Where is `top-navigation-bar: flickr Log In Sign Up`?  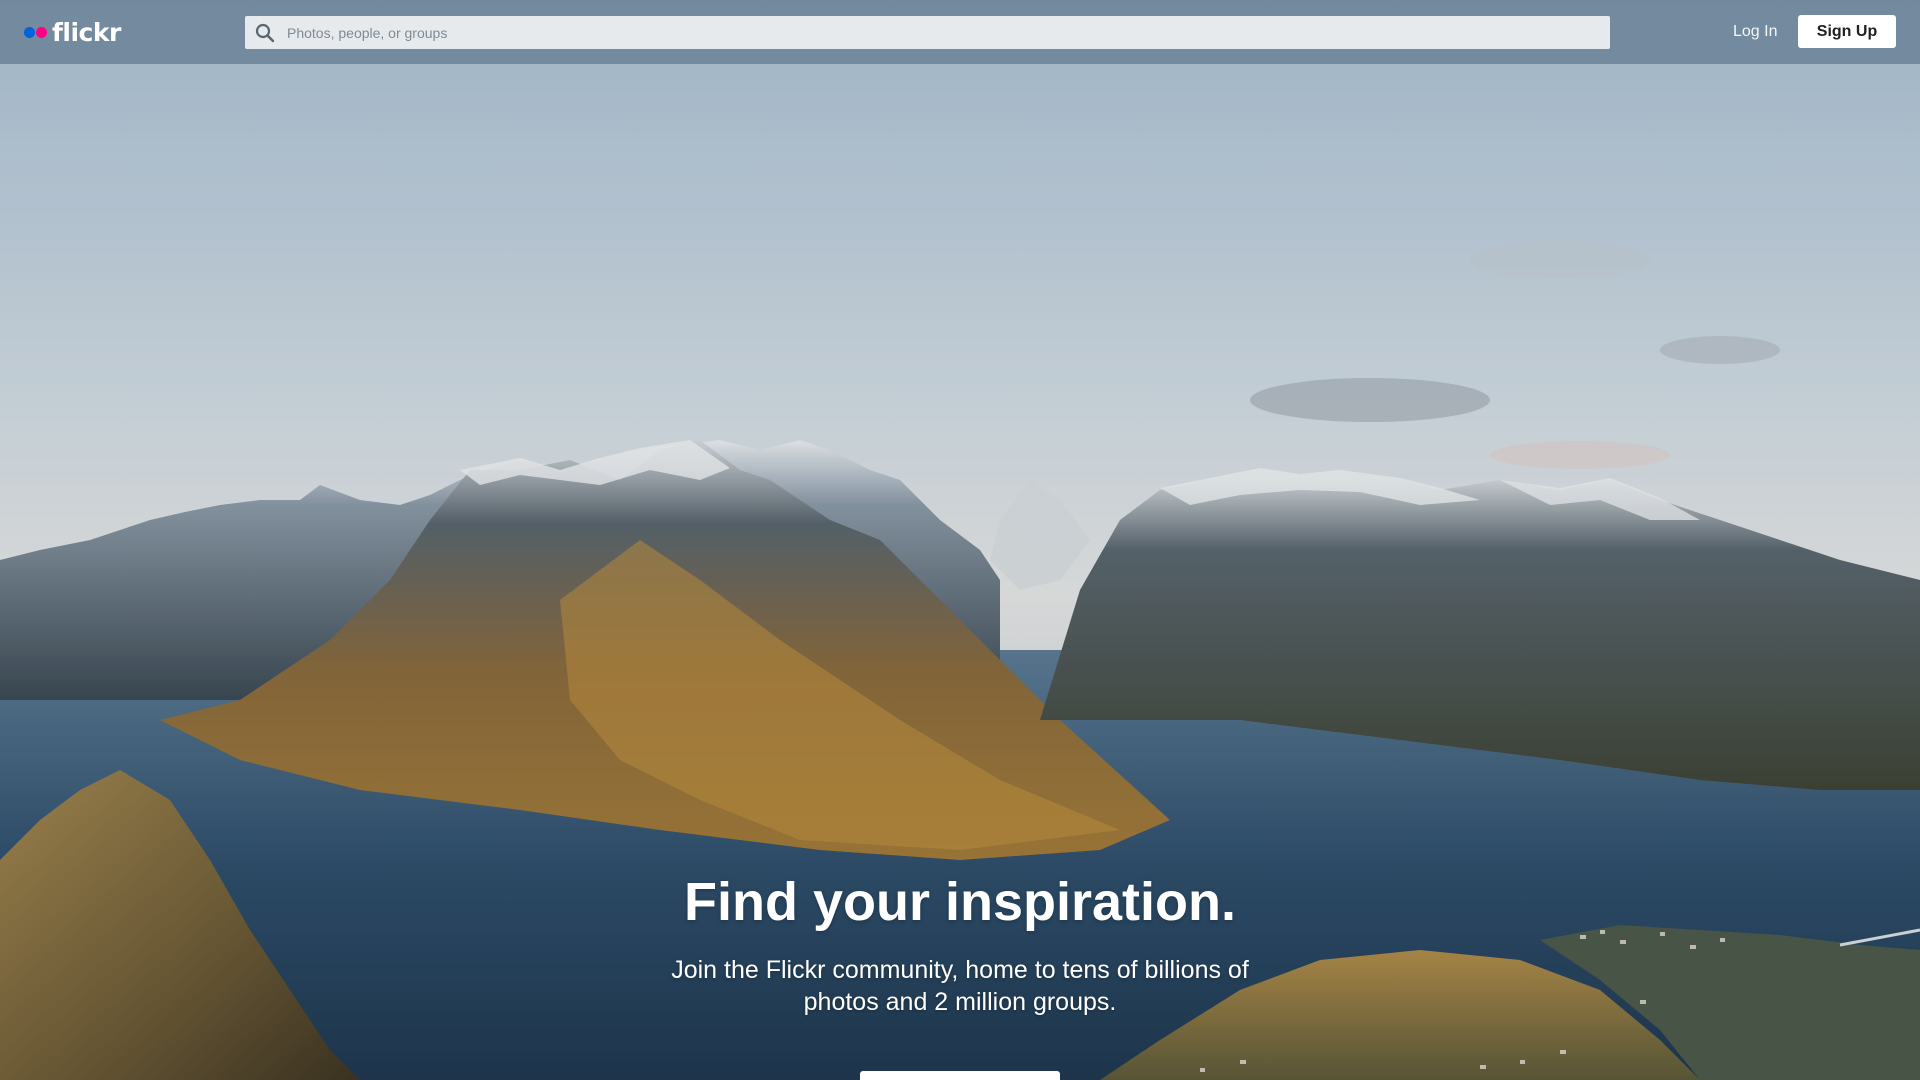
top-navigation-bar: flickr Log In Sign Up is located at coordinates (960, 32).